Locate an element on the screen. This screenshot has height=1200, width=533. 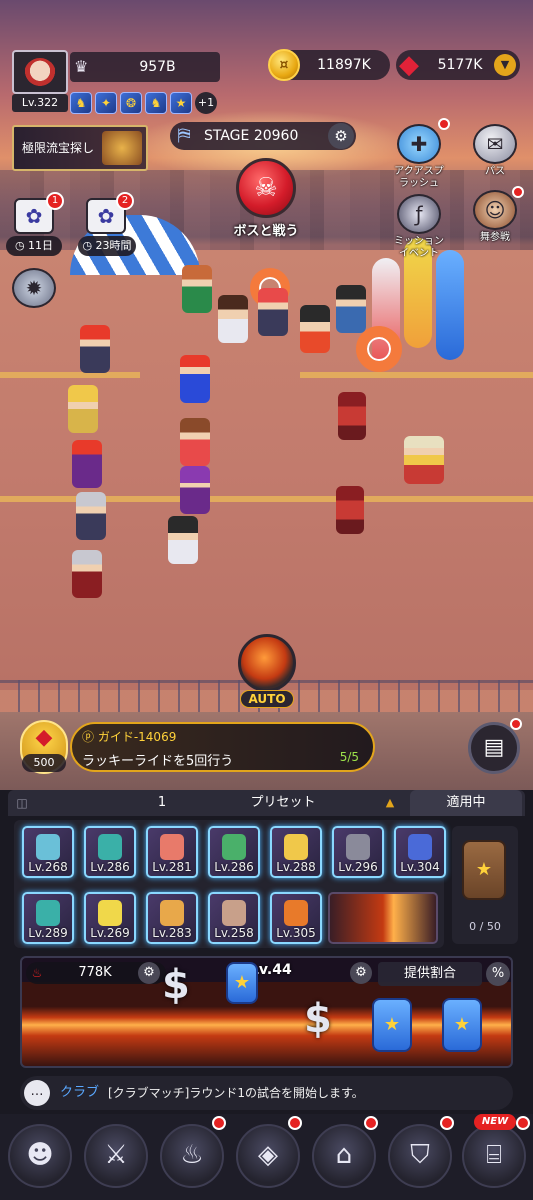
gift-timer-value: 11日 is located at coordinates (41, 245).